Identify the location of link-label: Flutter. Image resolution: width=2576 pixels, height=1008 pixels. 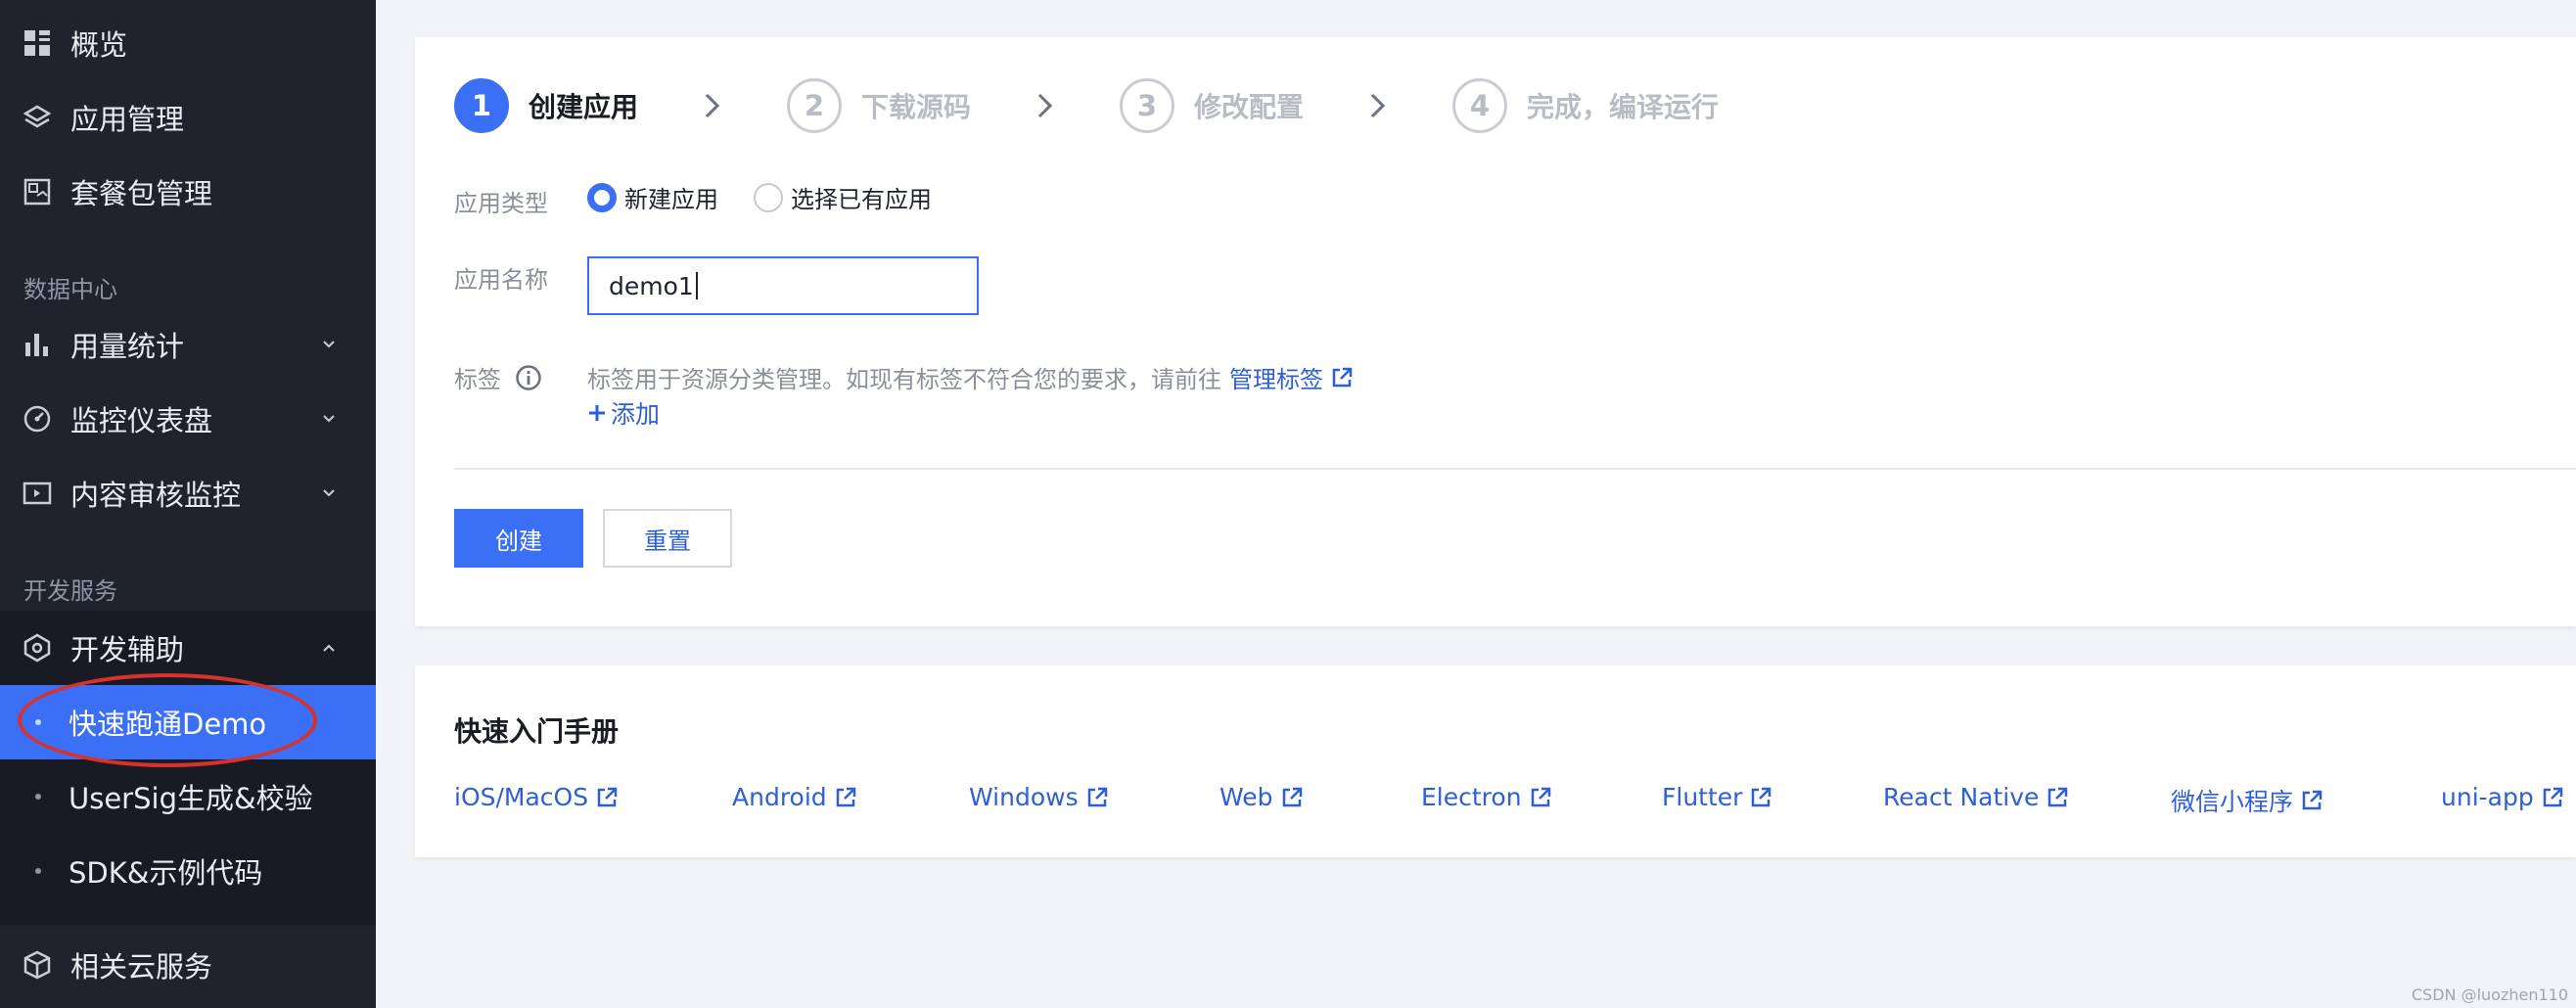
(1702, 797).